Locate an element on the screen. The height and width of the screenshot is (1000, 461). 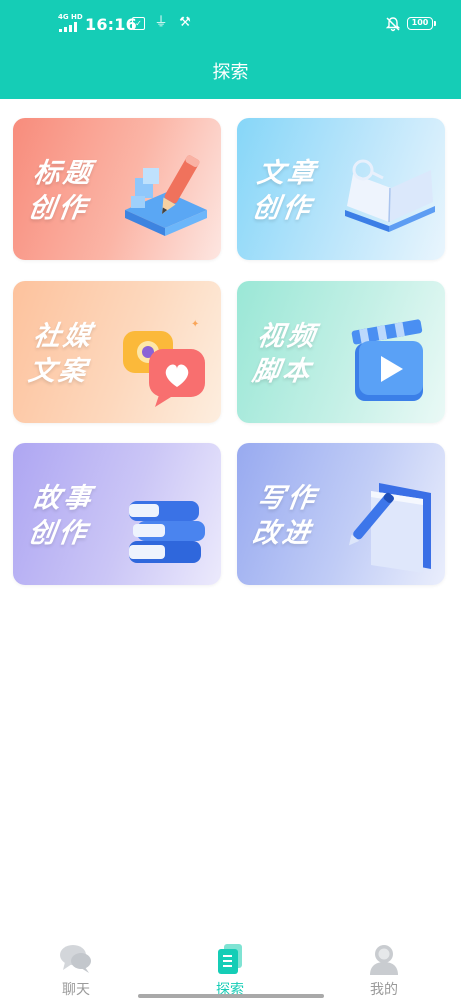
tab-explore: 探索 is located at coordinates (230, 970).